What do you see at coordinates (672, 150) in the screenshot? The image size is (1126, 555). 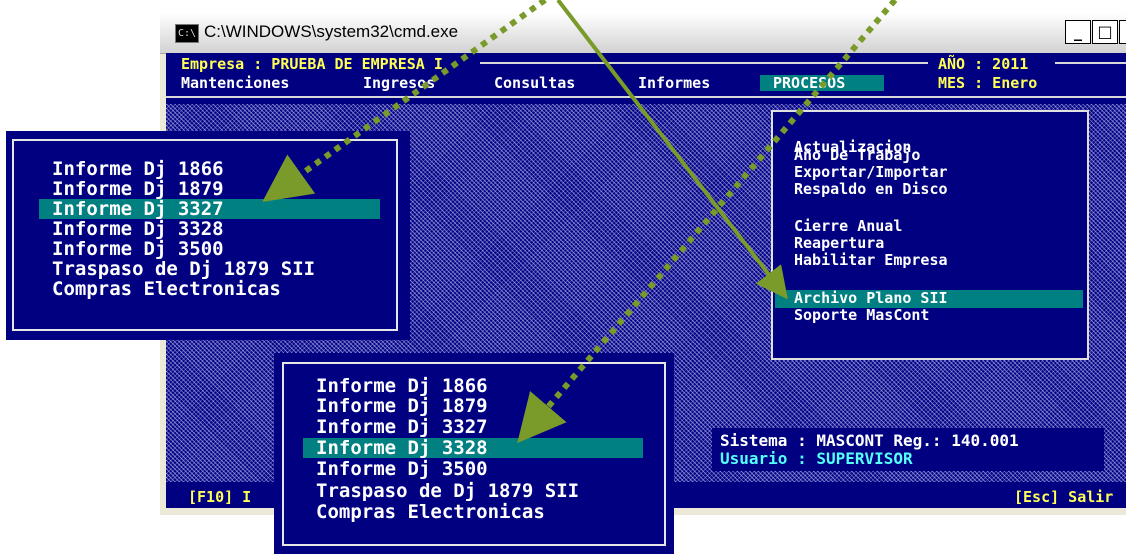 I see `arrow-to-archivo-plano` at bounding box center [672, 150].